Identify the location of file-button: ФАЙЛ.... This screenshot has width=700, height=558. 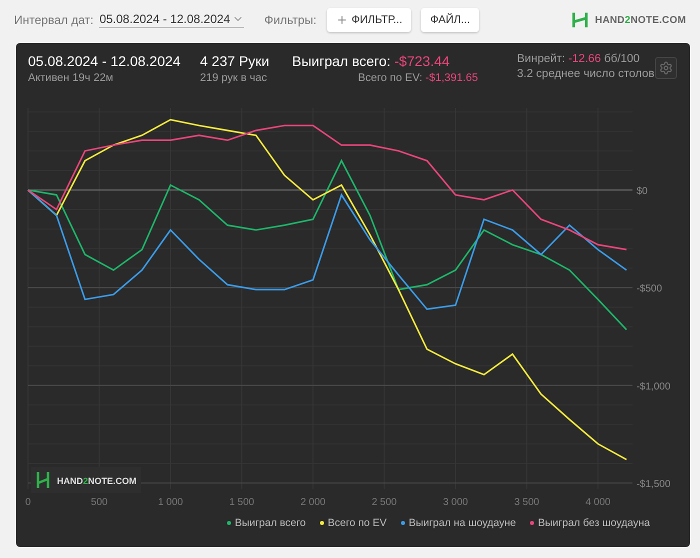
(450, 20).